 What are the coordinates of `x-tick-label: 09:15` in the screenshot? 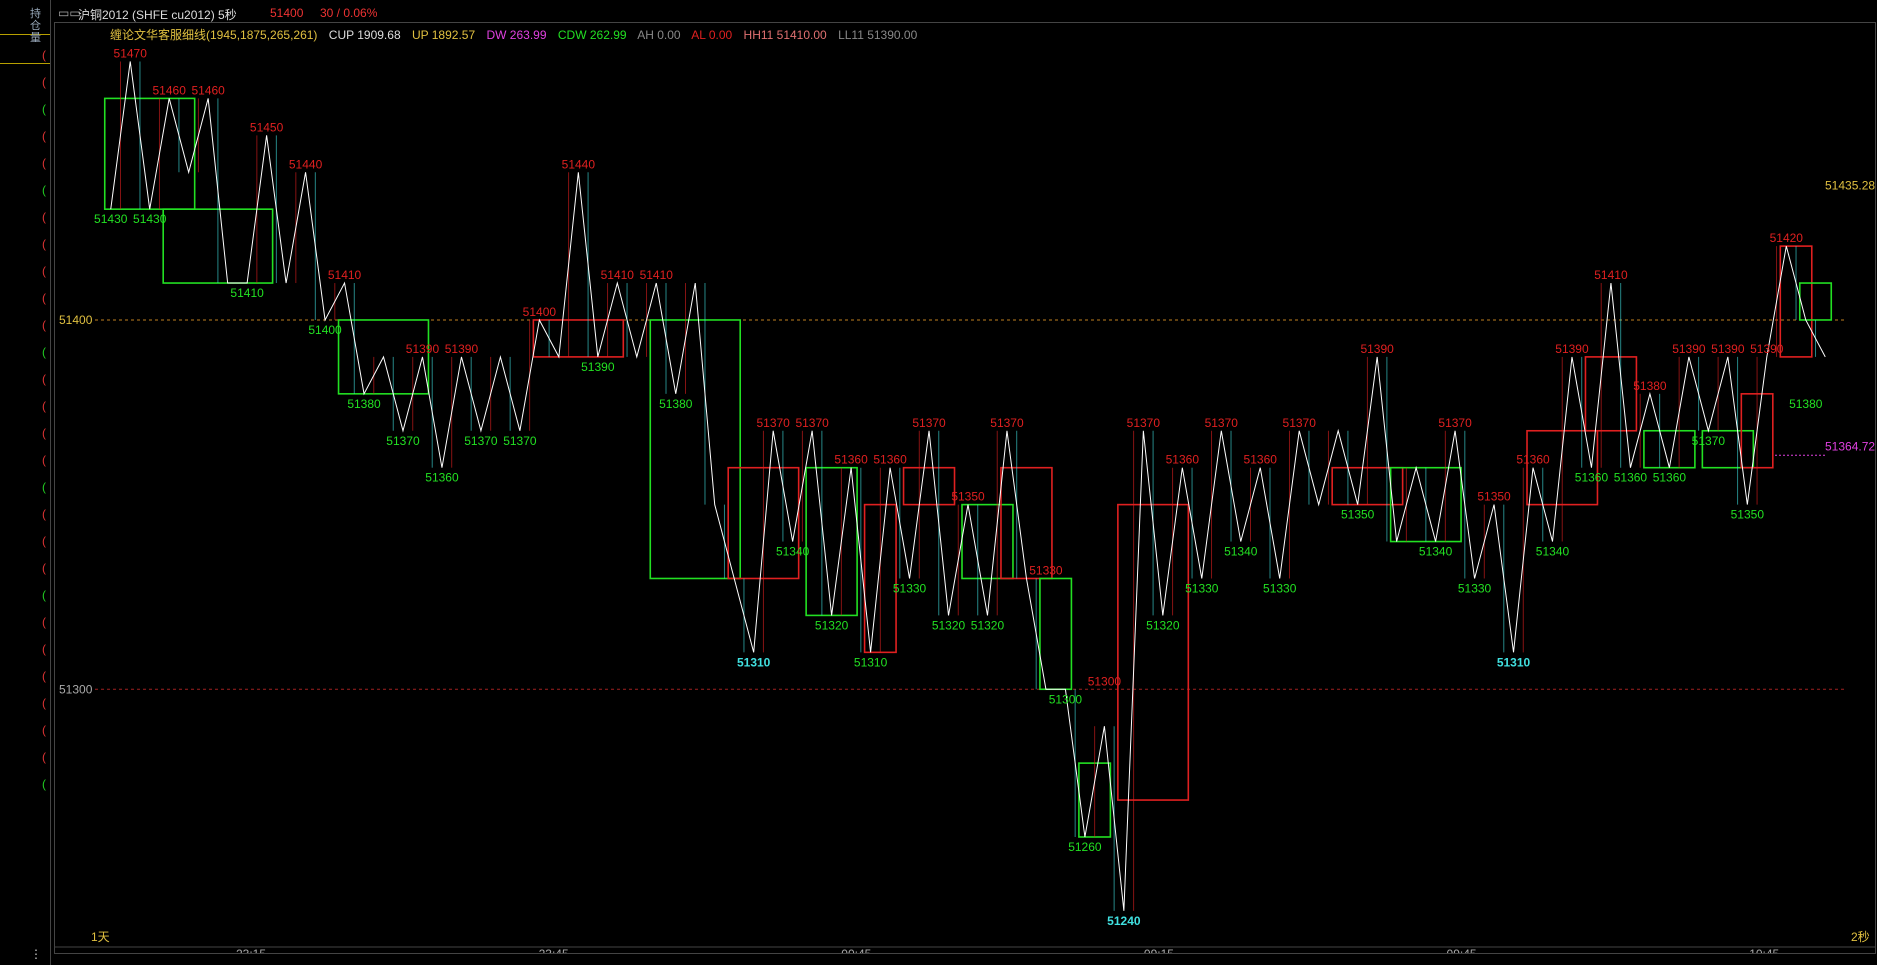 It's located at (1159, 950).